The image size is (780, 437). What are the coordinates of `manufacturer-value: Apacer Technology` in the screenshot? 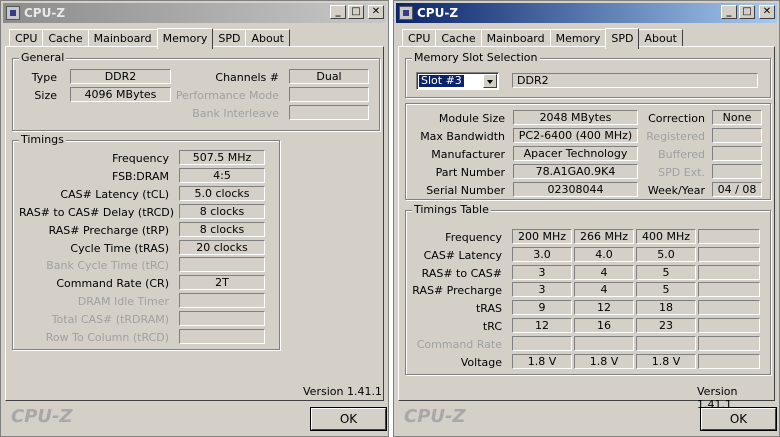 It's located at (575, 153).